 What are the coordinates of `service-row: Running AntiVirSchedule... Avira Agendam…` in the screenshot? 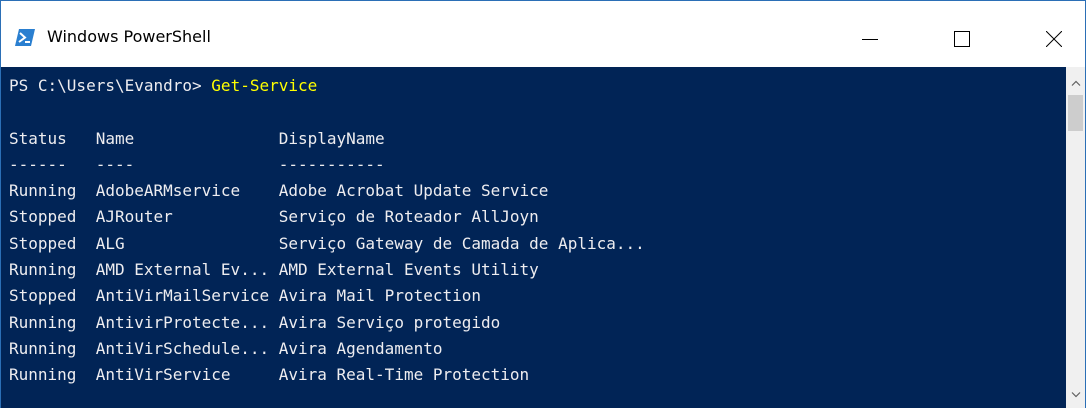 It's located at (226, 348).